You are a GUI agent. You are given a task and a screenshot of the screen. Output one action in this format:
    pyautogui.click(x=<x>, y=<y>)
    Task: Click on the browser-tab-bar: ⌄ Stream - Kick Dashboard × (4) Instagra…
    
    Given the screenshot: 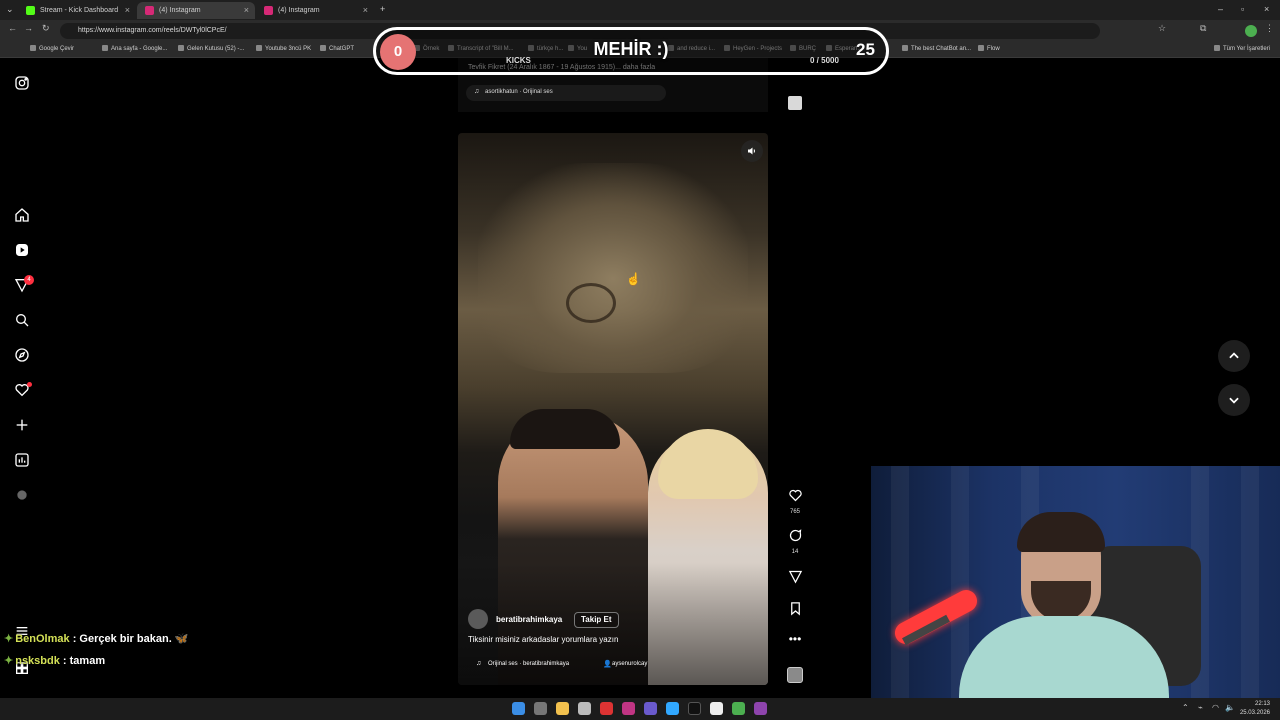 What is the action you would take?
    pyautogui.click(x=640, y=10)
    